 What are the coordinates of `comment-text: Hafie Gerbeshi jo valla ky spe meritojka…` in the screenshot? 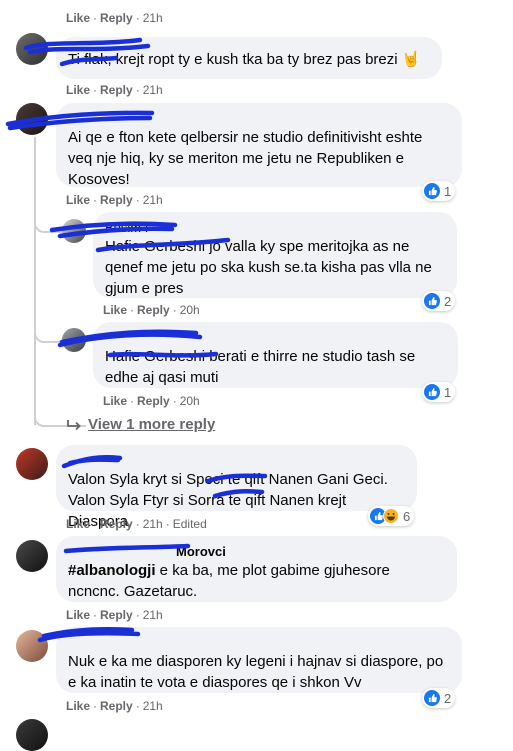 It's located at (268, 267).